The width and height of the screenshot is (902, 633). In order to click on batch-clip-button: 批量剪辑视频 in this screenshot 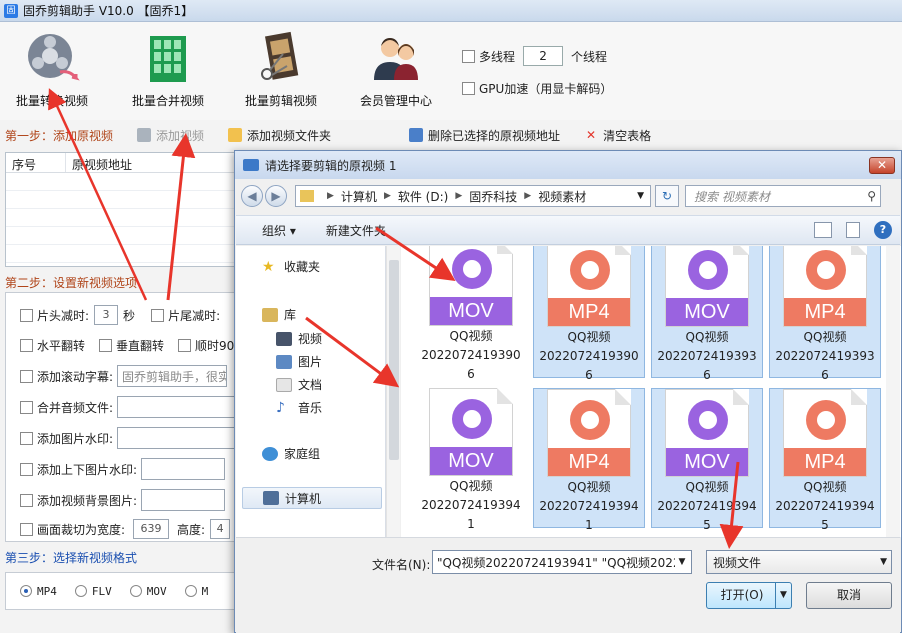, I will do `click(281, 69)`.